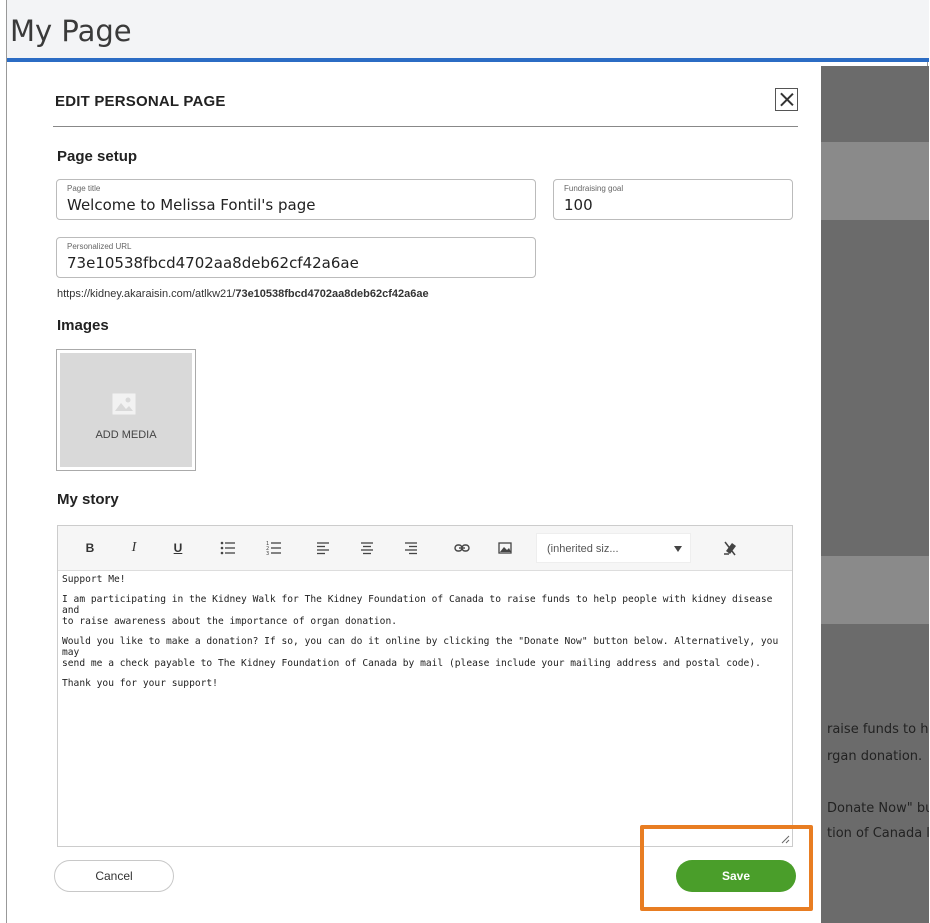 This screenshot has width=930, height=923. What do you see at coordinates (134, 548) in the screenshot?
I see `italic-button: I` at bounding box center [134, 548].